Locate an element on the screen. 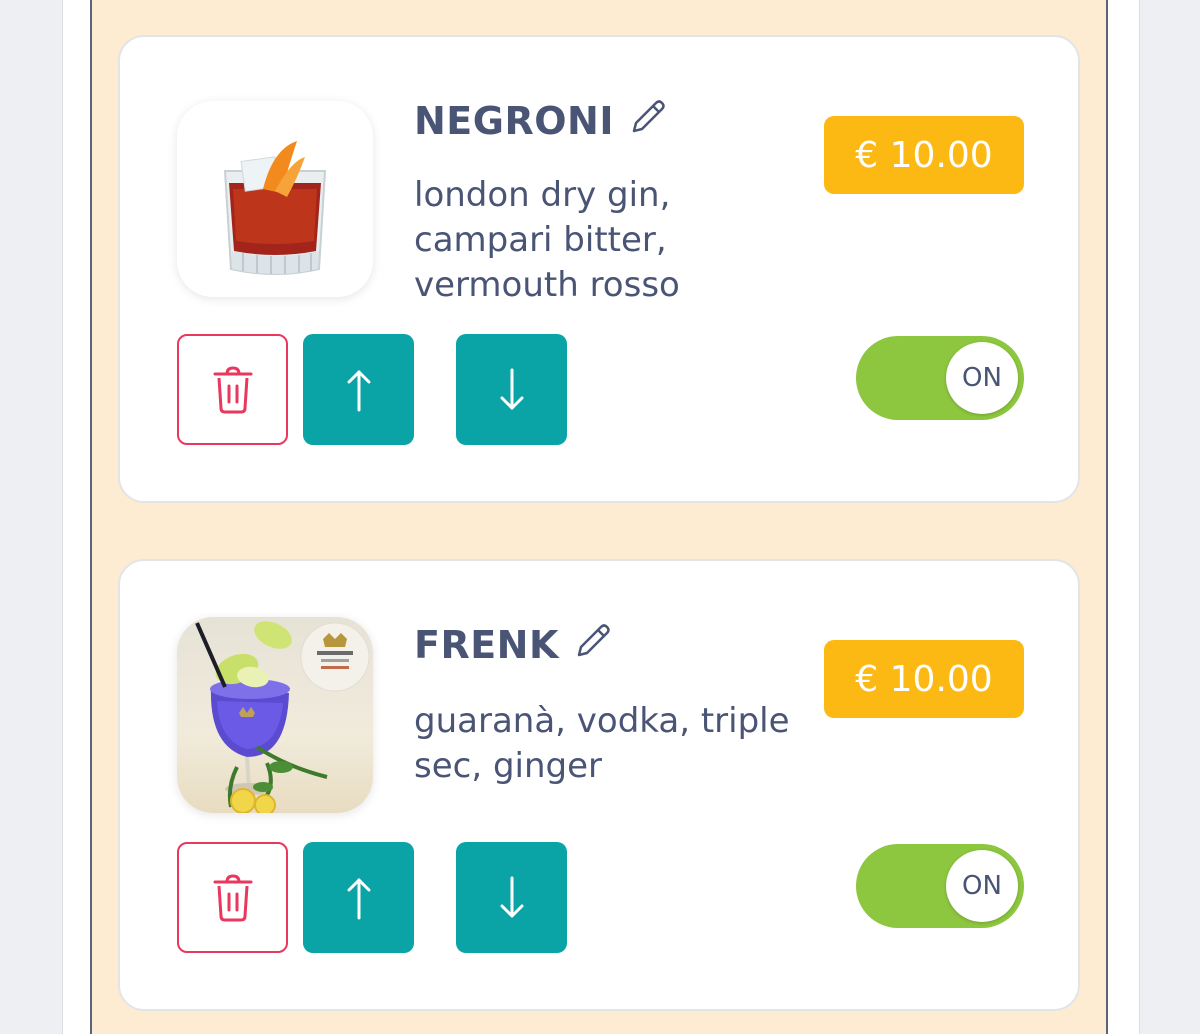 The width and height of the screenshot is (1200, 1034). item-name-row: FRENK is located at coordinates (514, 645).